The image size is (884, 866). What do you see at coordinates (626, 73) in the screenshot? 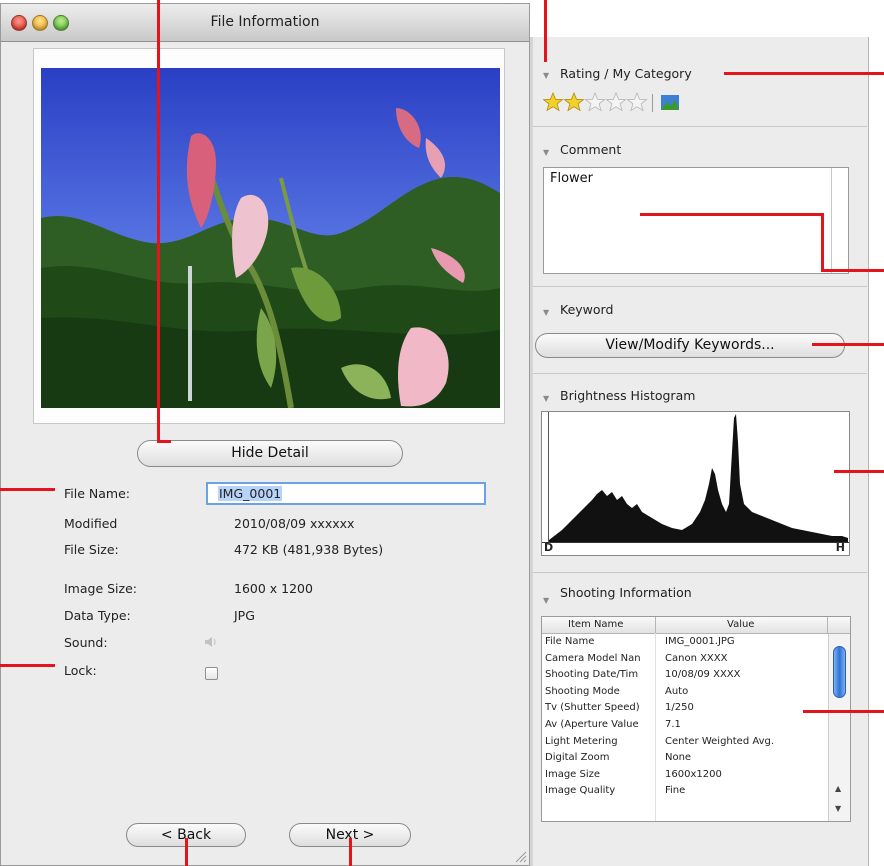
I see `rating-section-title: Rating / My Category` at bounding box center [626, 73].